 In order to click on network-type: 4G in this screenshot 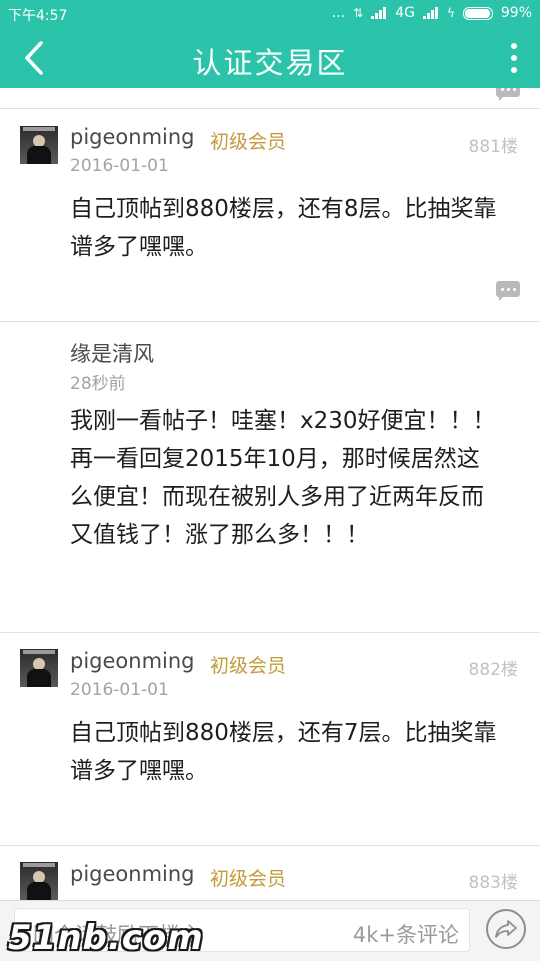, I will do `click(405, 13)`.